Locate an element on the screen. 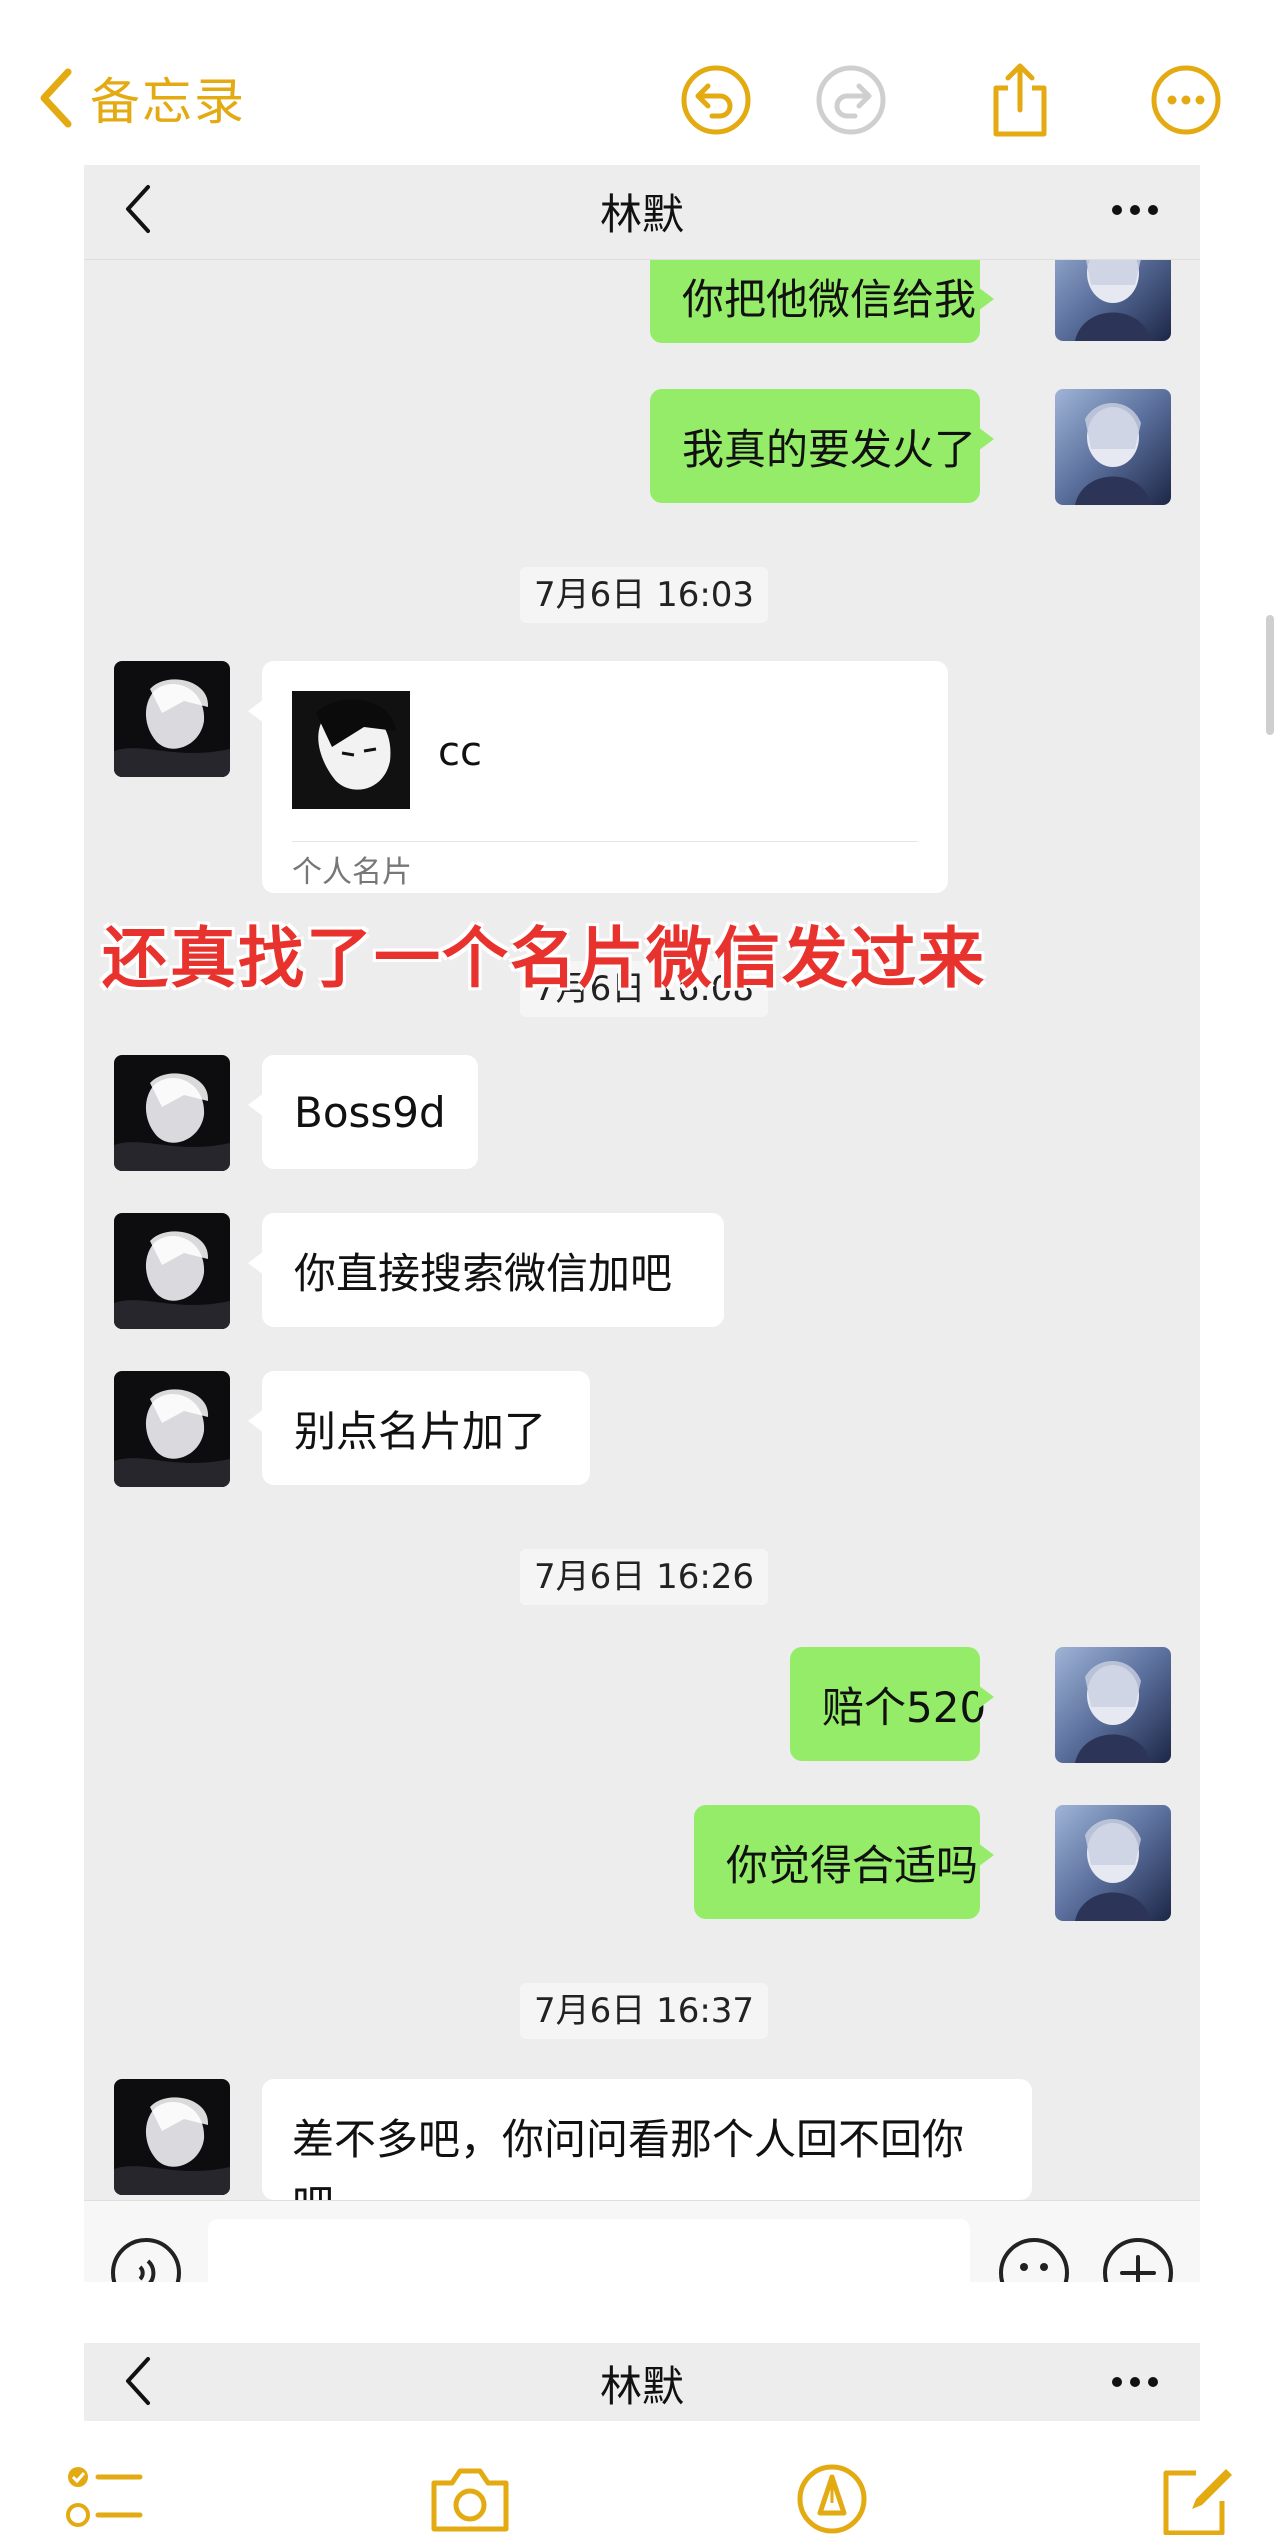  timestamp: 7月6日 16:37 is located at coordinates (644, 2011).